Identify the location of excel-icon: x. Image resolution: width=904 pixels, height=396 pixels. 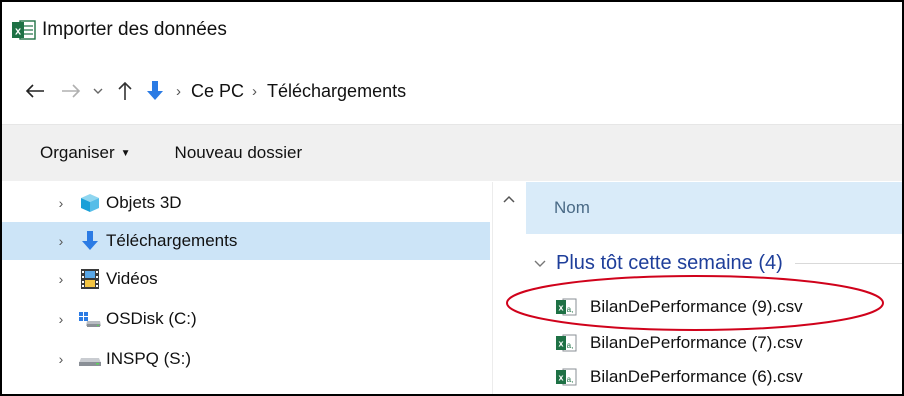
(24, 30).